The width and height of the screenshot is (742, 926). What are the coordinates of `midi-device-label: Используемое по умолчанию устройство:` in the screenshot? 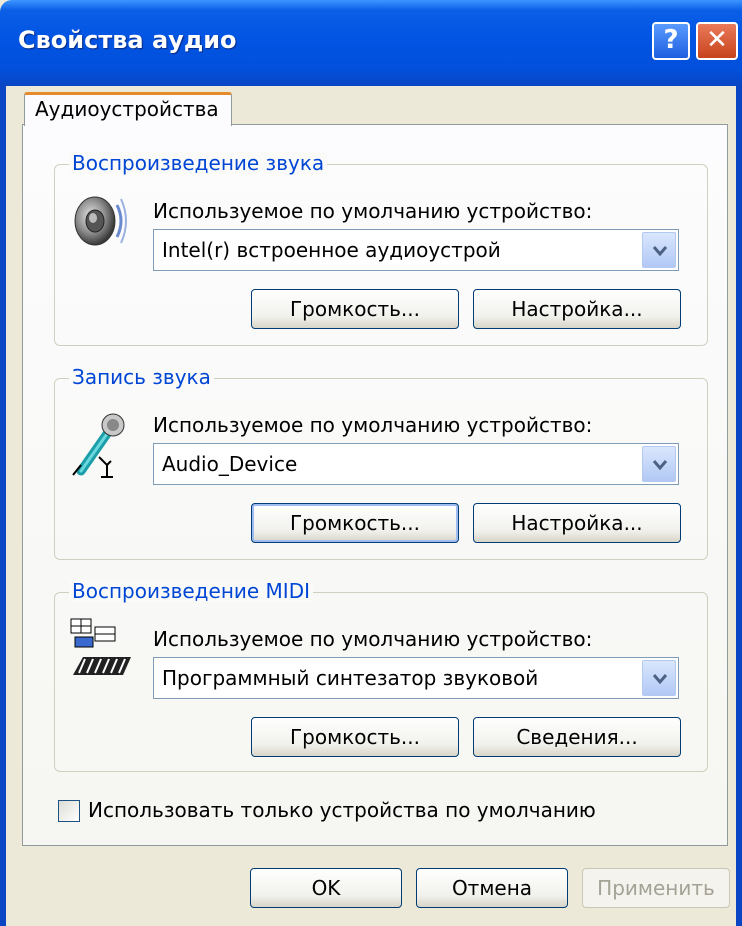 It's located at (373, 639).